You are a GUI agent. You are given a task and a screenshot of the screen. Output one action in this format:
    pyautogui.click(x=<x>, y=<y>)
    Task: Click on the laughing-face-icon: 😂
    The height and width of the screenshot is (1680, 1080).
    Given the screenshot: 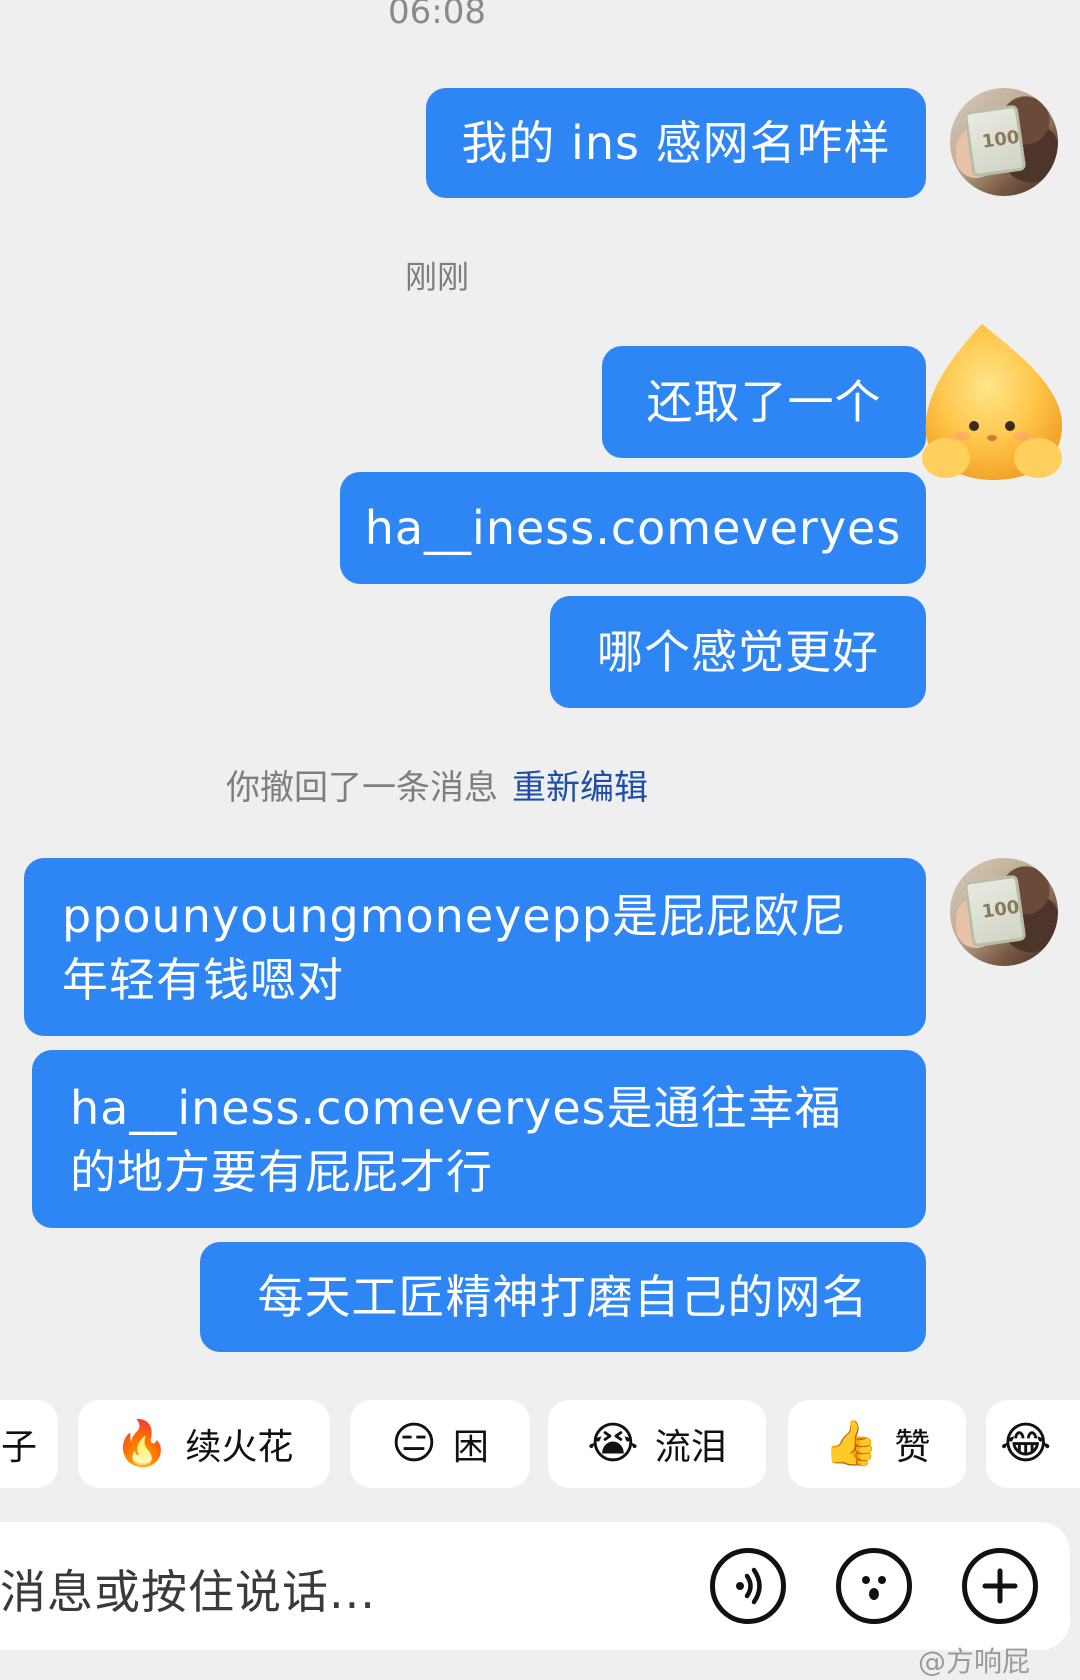 What is the action you would take?
    pyautogui.click(x=1026, y=1443)
    